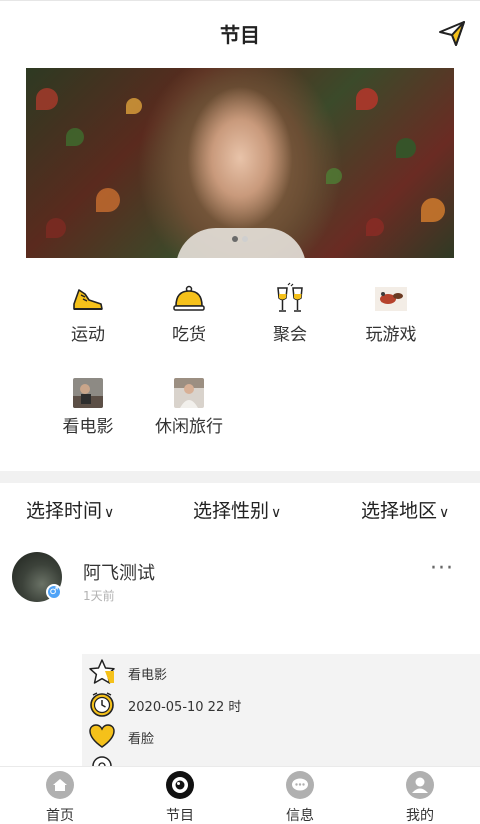 This screenshot has width=480, height=824. I want to click on filter-region: 选择地区 ∨, so click(405, 509).